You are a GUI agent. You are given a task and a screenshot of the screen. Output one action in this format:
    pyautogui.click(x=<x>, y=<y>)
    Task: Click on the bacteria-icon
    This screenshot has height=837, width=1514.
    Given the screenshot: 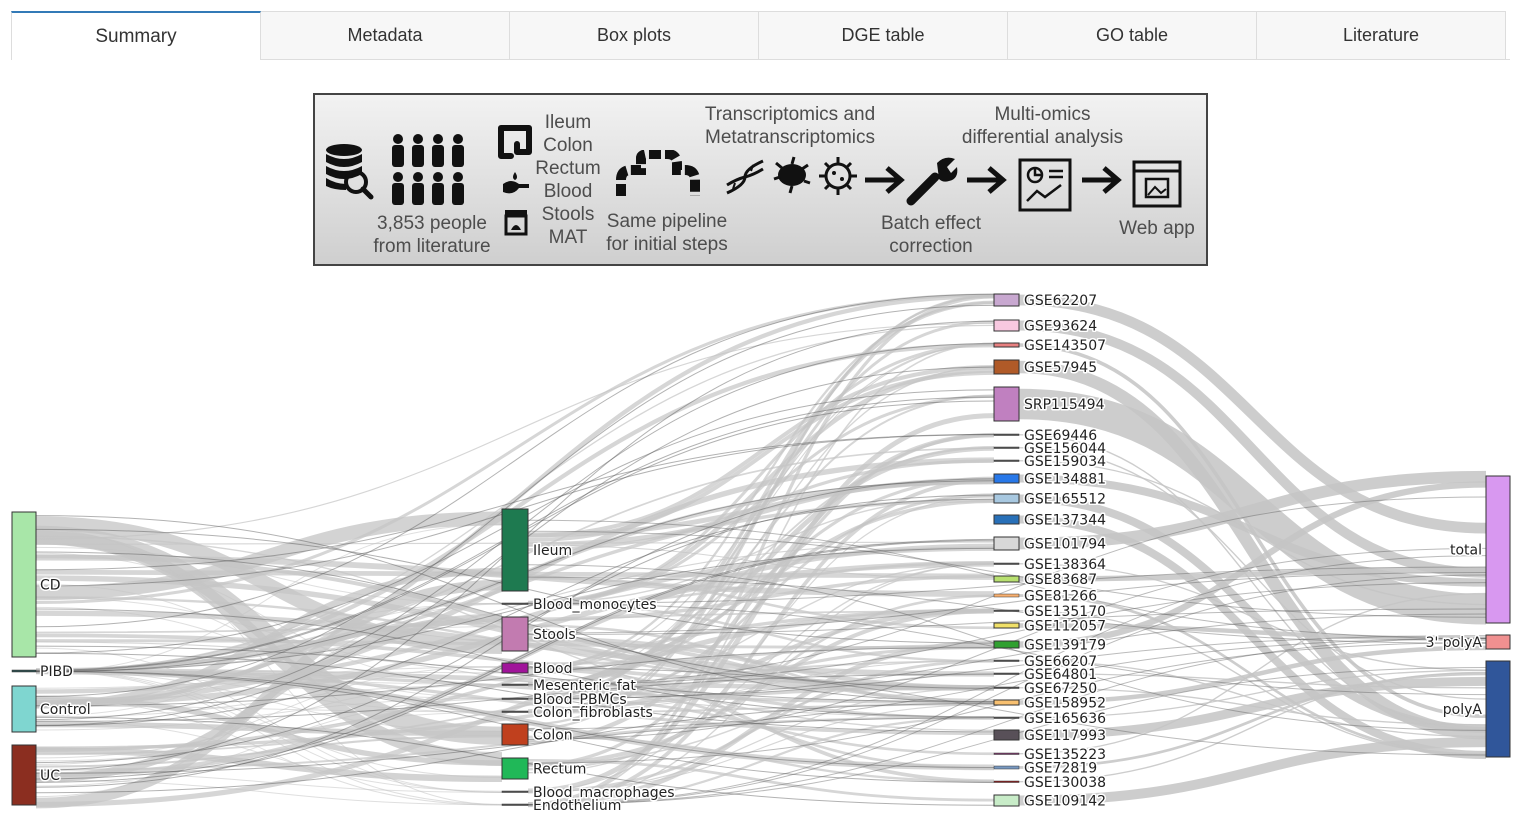 What is the action you would take?
    pyautogui.click(x=792, y=175)
    